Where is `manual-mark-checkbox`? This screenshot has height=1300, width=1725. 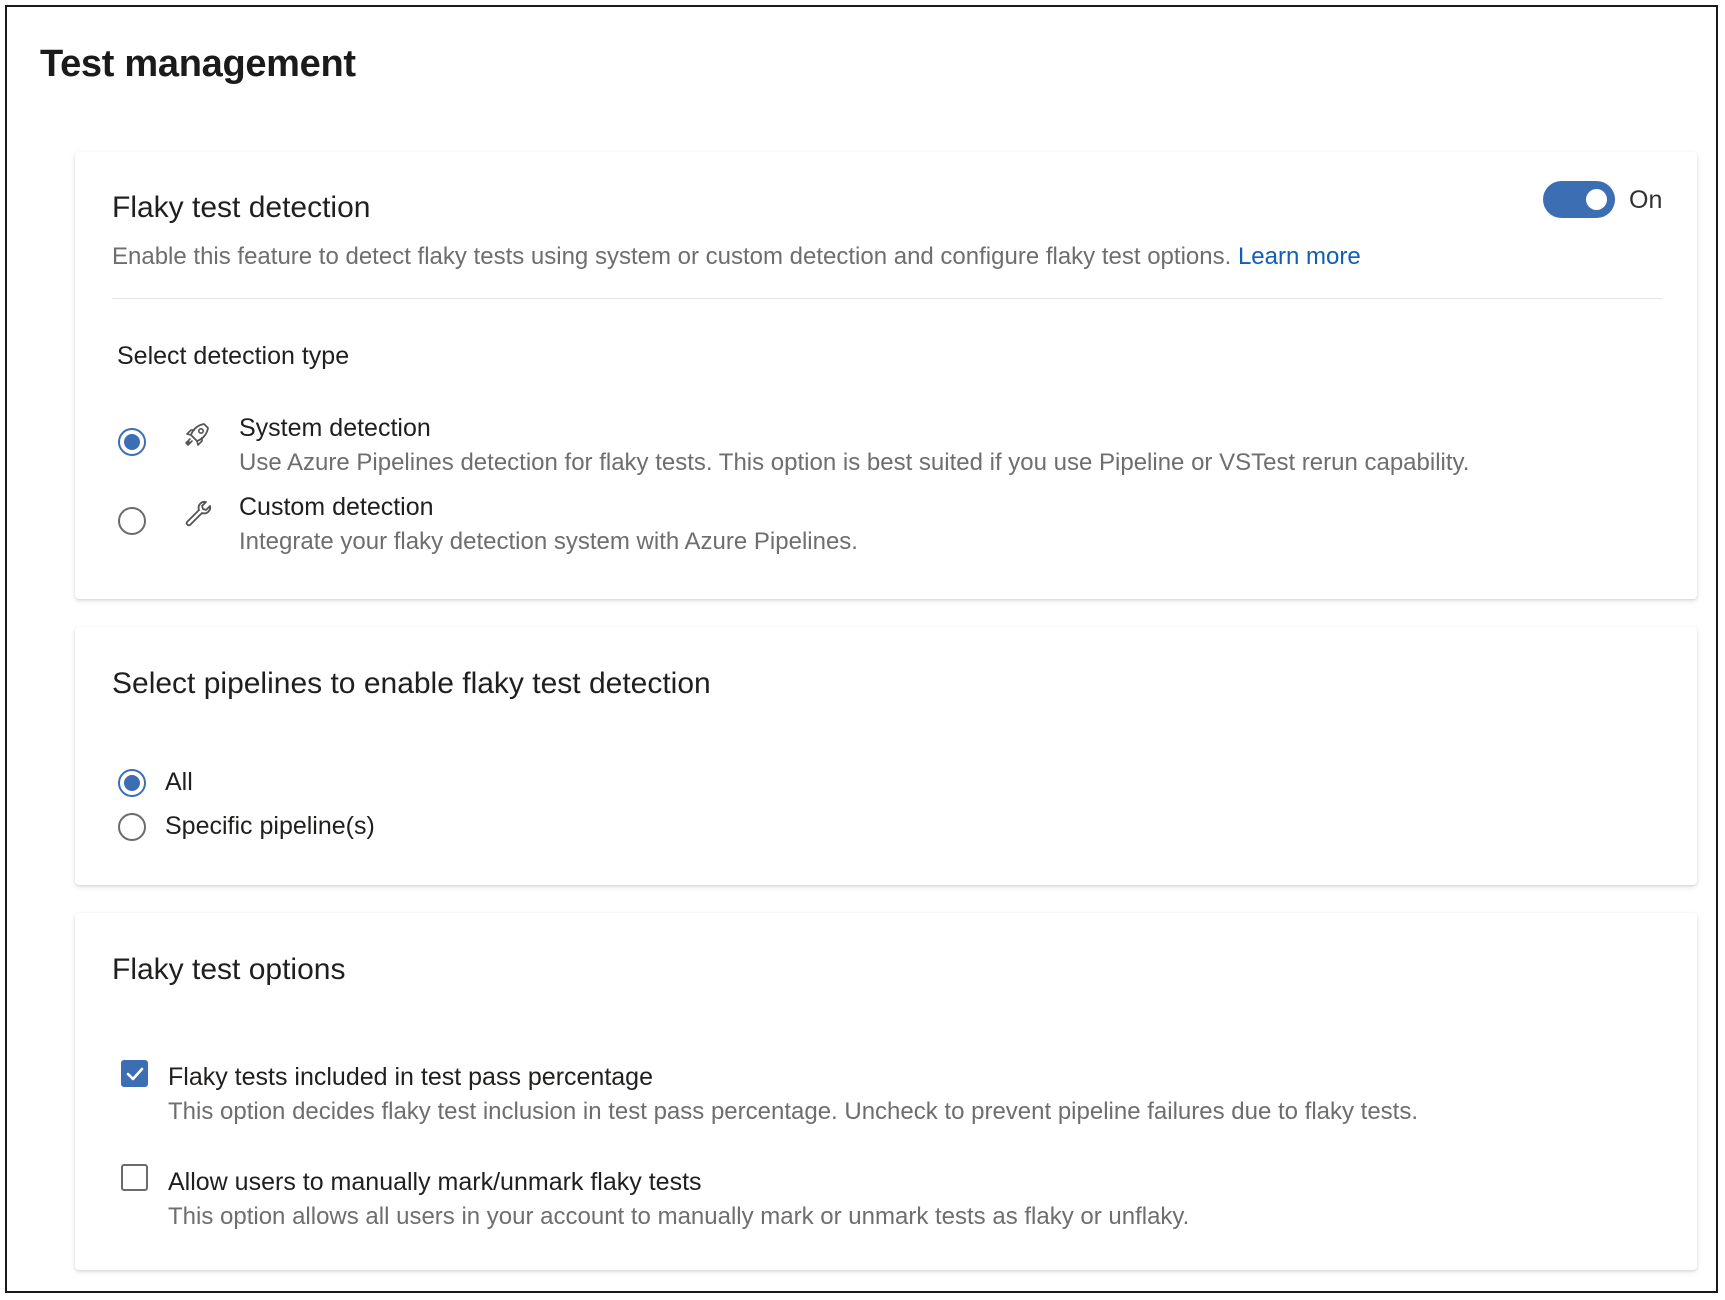
manual-mark-checkbox is located at coordinates (134, 1177).